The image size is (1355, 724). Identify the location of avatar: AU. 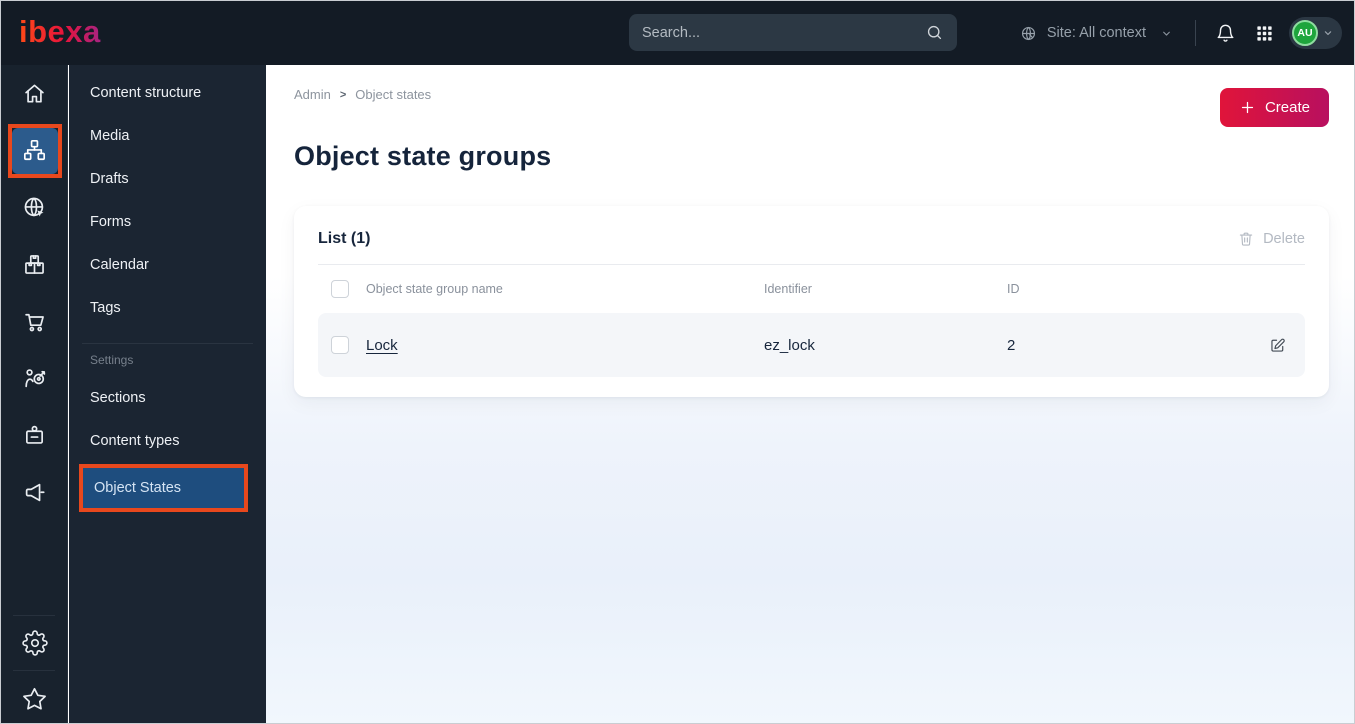
(1305, 33).